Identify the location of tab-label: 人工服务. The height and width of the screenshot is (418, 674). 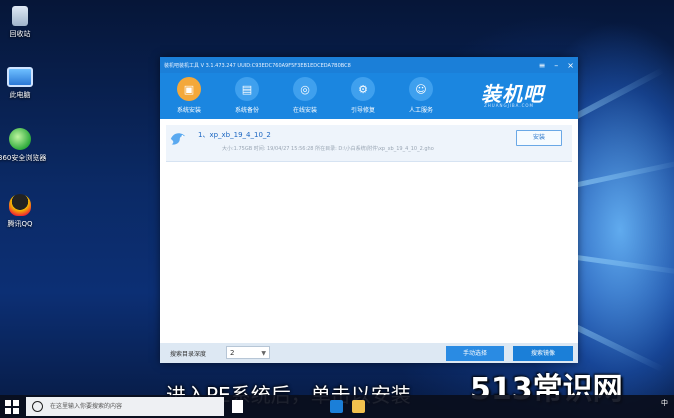
(420, 110).